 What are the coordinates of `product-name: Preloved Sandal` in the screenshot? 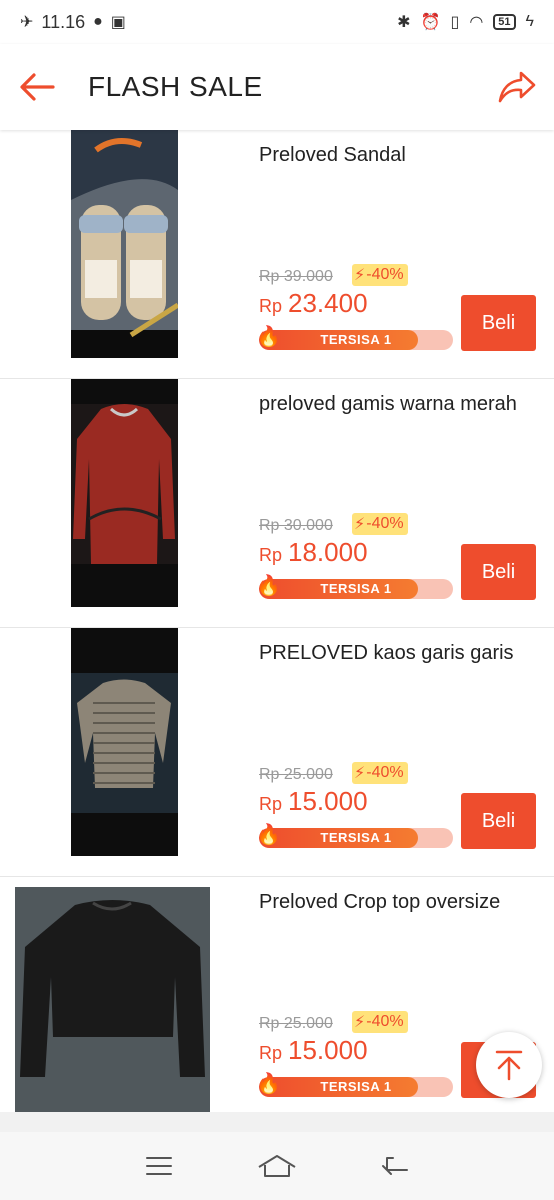 It's located at (332, 155).